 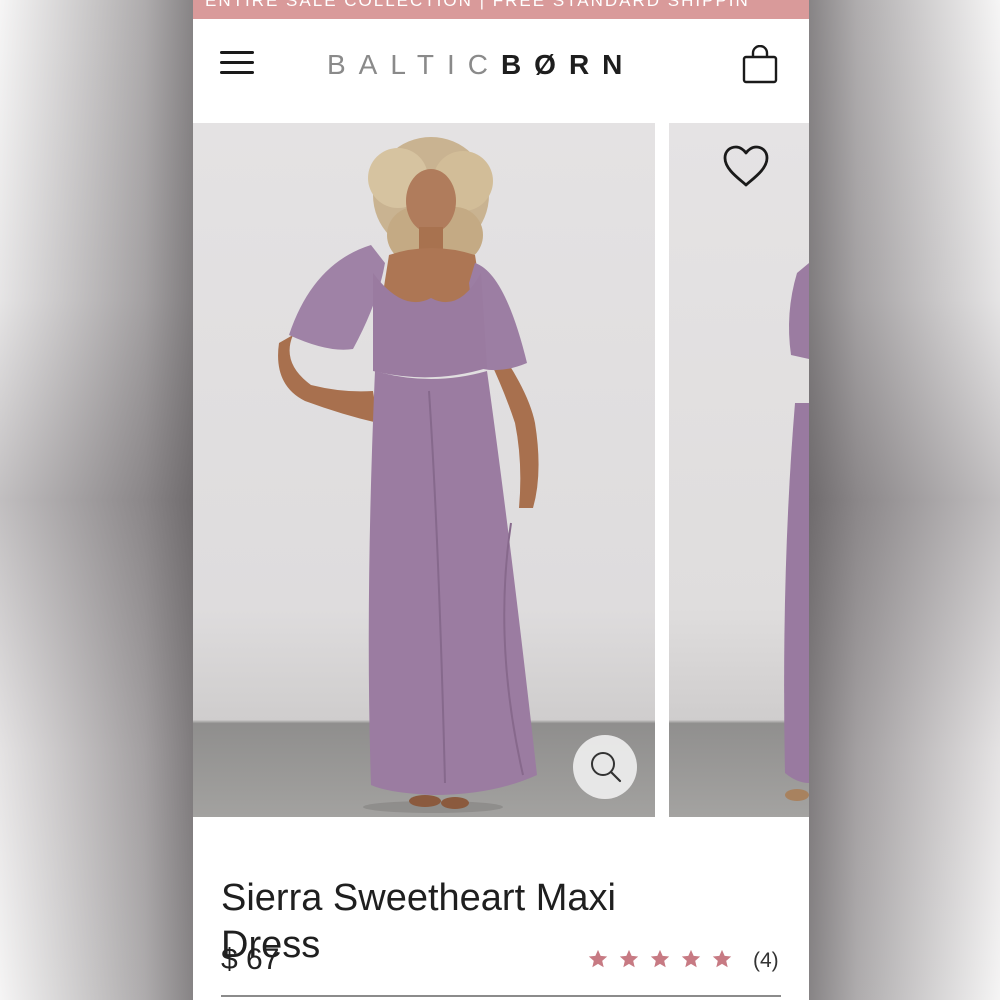 I want to click on site-header: BALTICBØRN, so click(x=501, y=71).